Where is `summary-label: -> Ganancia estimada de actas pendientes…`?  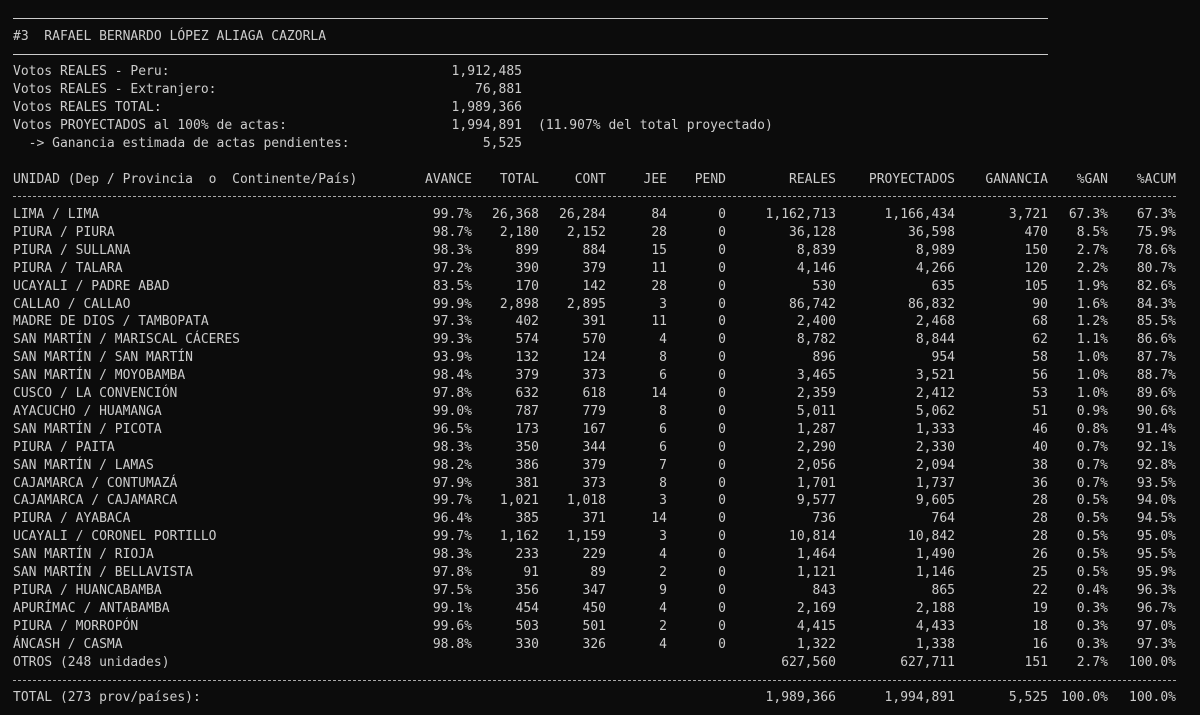
summary-label: -> Ganancia estimada de actas pendientes… is located at coordinates (181, 143).